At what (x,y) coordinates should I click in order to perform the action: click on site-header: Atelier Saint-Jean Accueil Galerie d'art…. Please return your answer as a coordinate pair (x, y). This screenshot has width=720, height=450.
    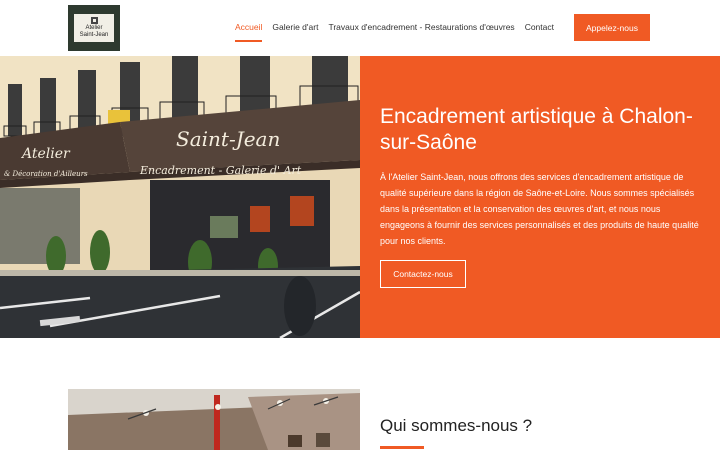
    Looking at the image, I should click on (360, 28).